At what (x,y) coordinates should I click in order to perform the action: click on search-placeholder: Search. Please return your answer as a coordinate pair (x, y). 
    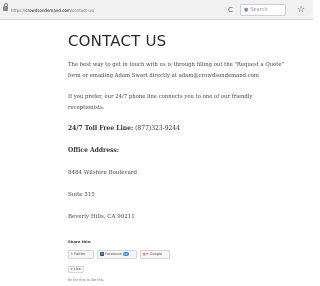
    Looking at the image, I should click on (259, 10).